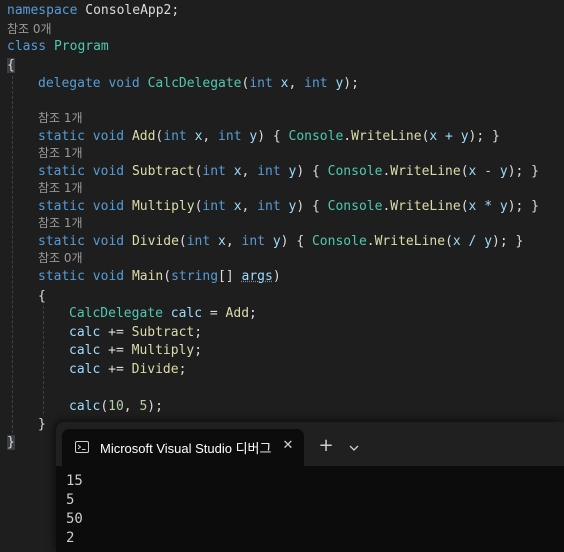 The image size is (564, 552). What do you see at coordinates (11, 442) in the screenshot?
I see `code-line-brace-close: }` at bounding box center [11, 442].